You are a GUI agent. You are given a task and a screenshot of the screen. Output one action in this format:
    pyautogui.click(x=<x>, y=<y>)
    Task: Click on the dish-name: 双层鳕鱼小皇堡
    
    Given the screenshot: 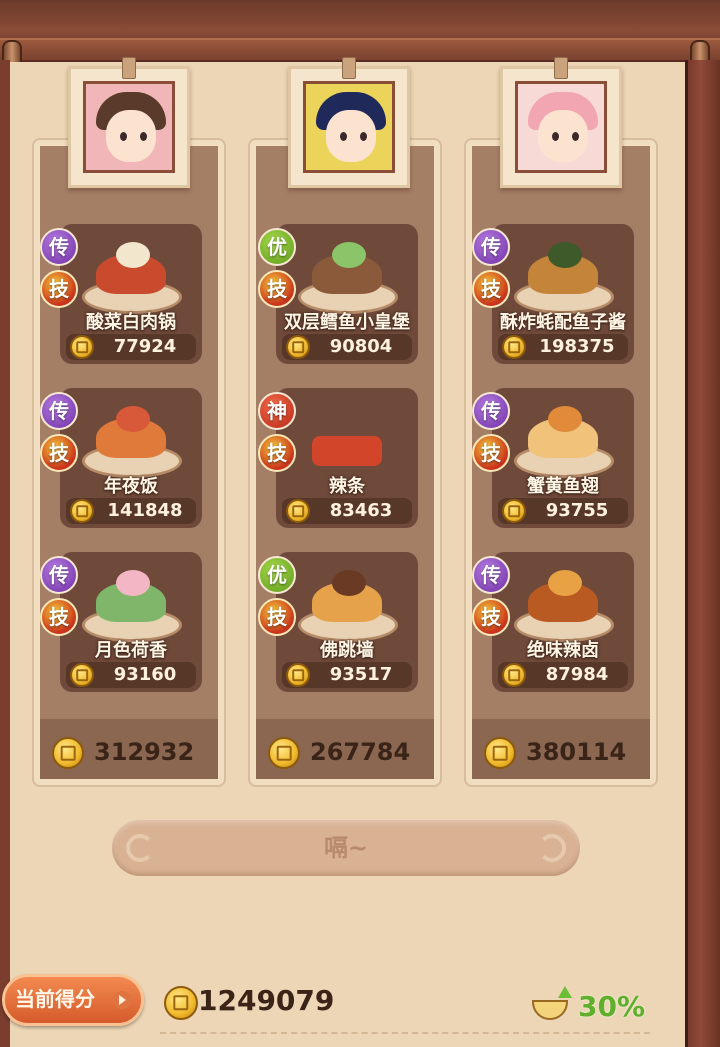 What is the action you would take?
    pyautogui.click(x=347, y=322)
    